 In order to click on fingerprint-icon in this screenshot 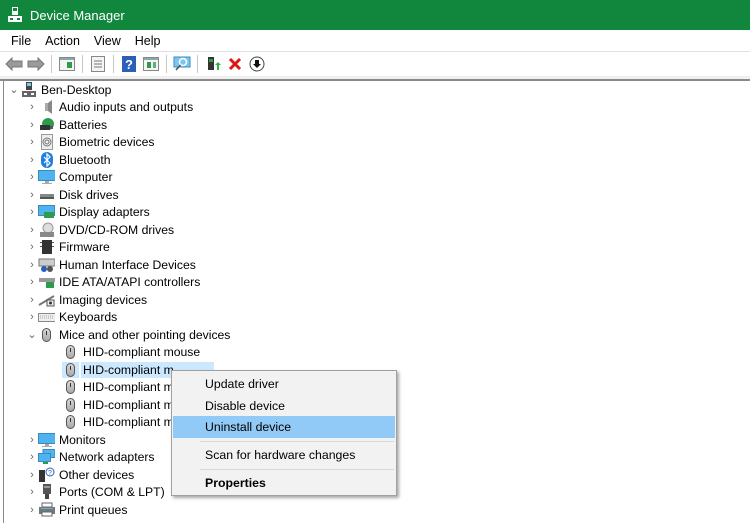, I will do `click(46, 142)`.